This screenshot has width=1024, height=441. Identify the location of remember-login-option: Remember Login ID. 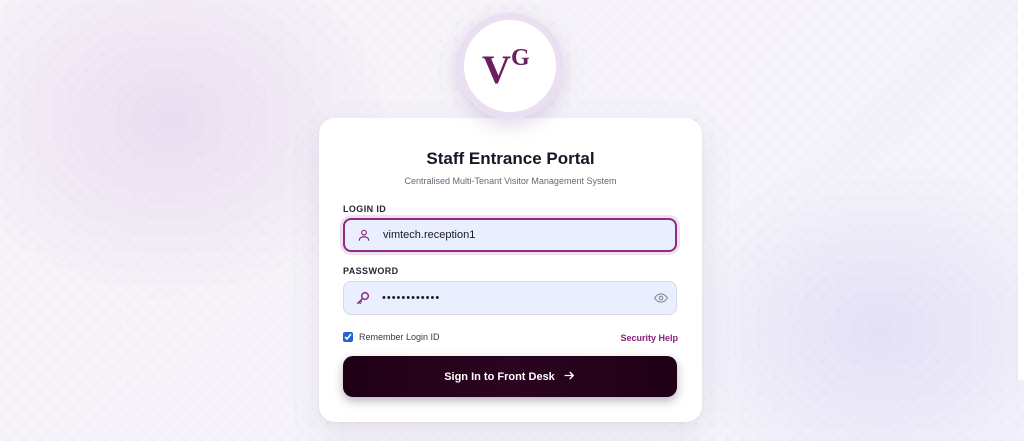
(391, 337).